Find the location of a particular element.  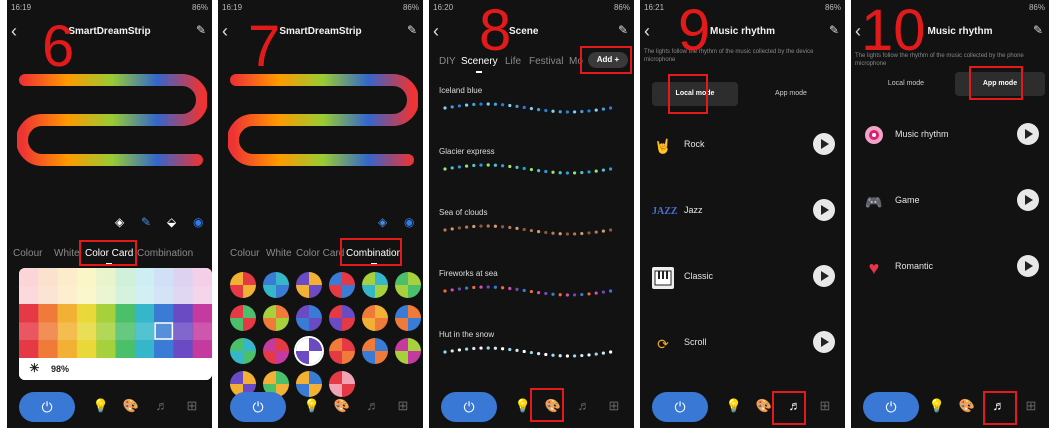

music-item-classic: Classic is located at coordinates (743, 277).